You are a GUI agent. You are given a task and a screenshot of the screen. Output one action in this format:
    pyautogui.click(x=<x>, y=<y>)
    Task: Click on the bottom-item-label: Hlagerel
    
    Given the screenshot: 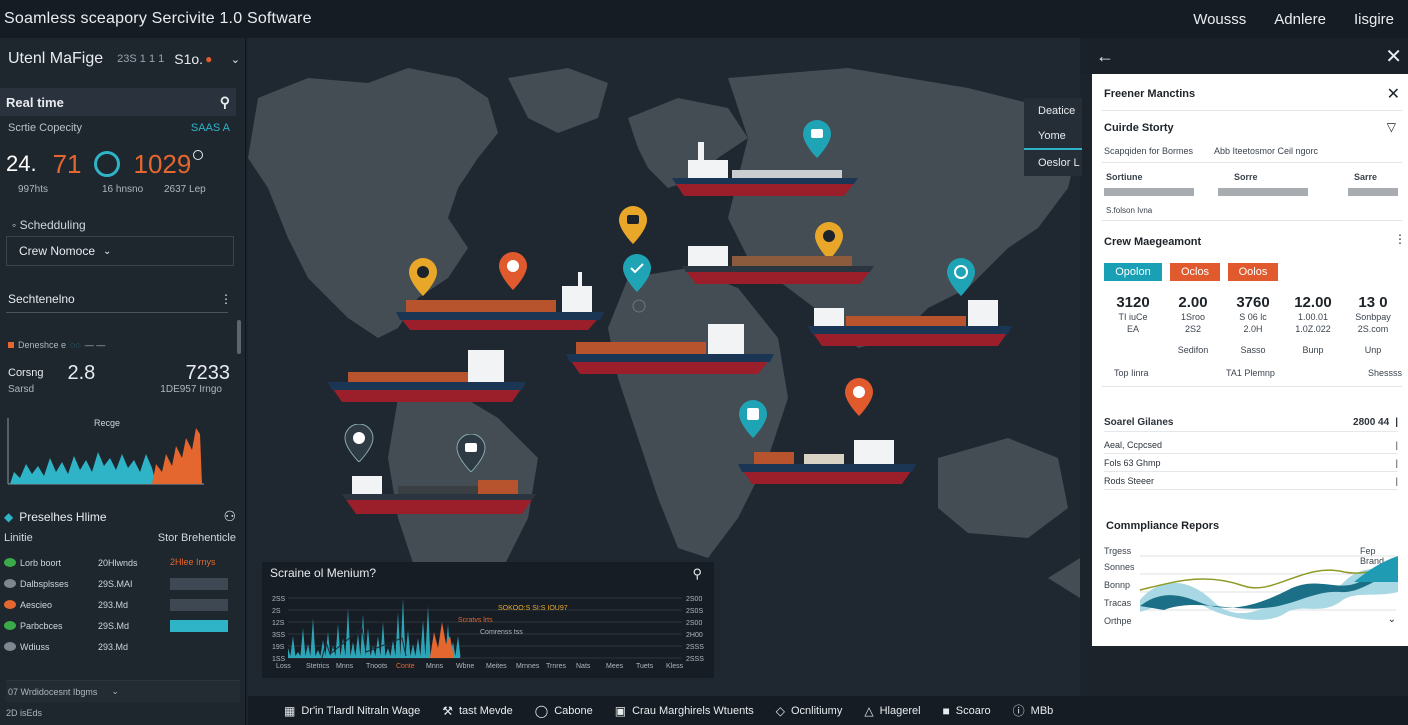 What is the action you would take?
    pyautogui.click(x=900, y=710)
    